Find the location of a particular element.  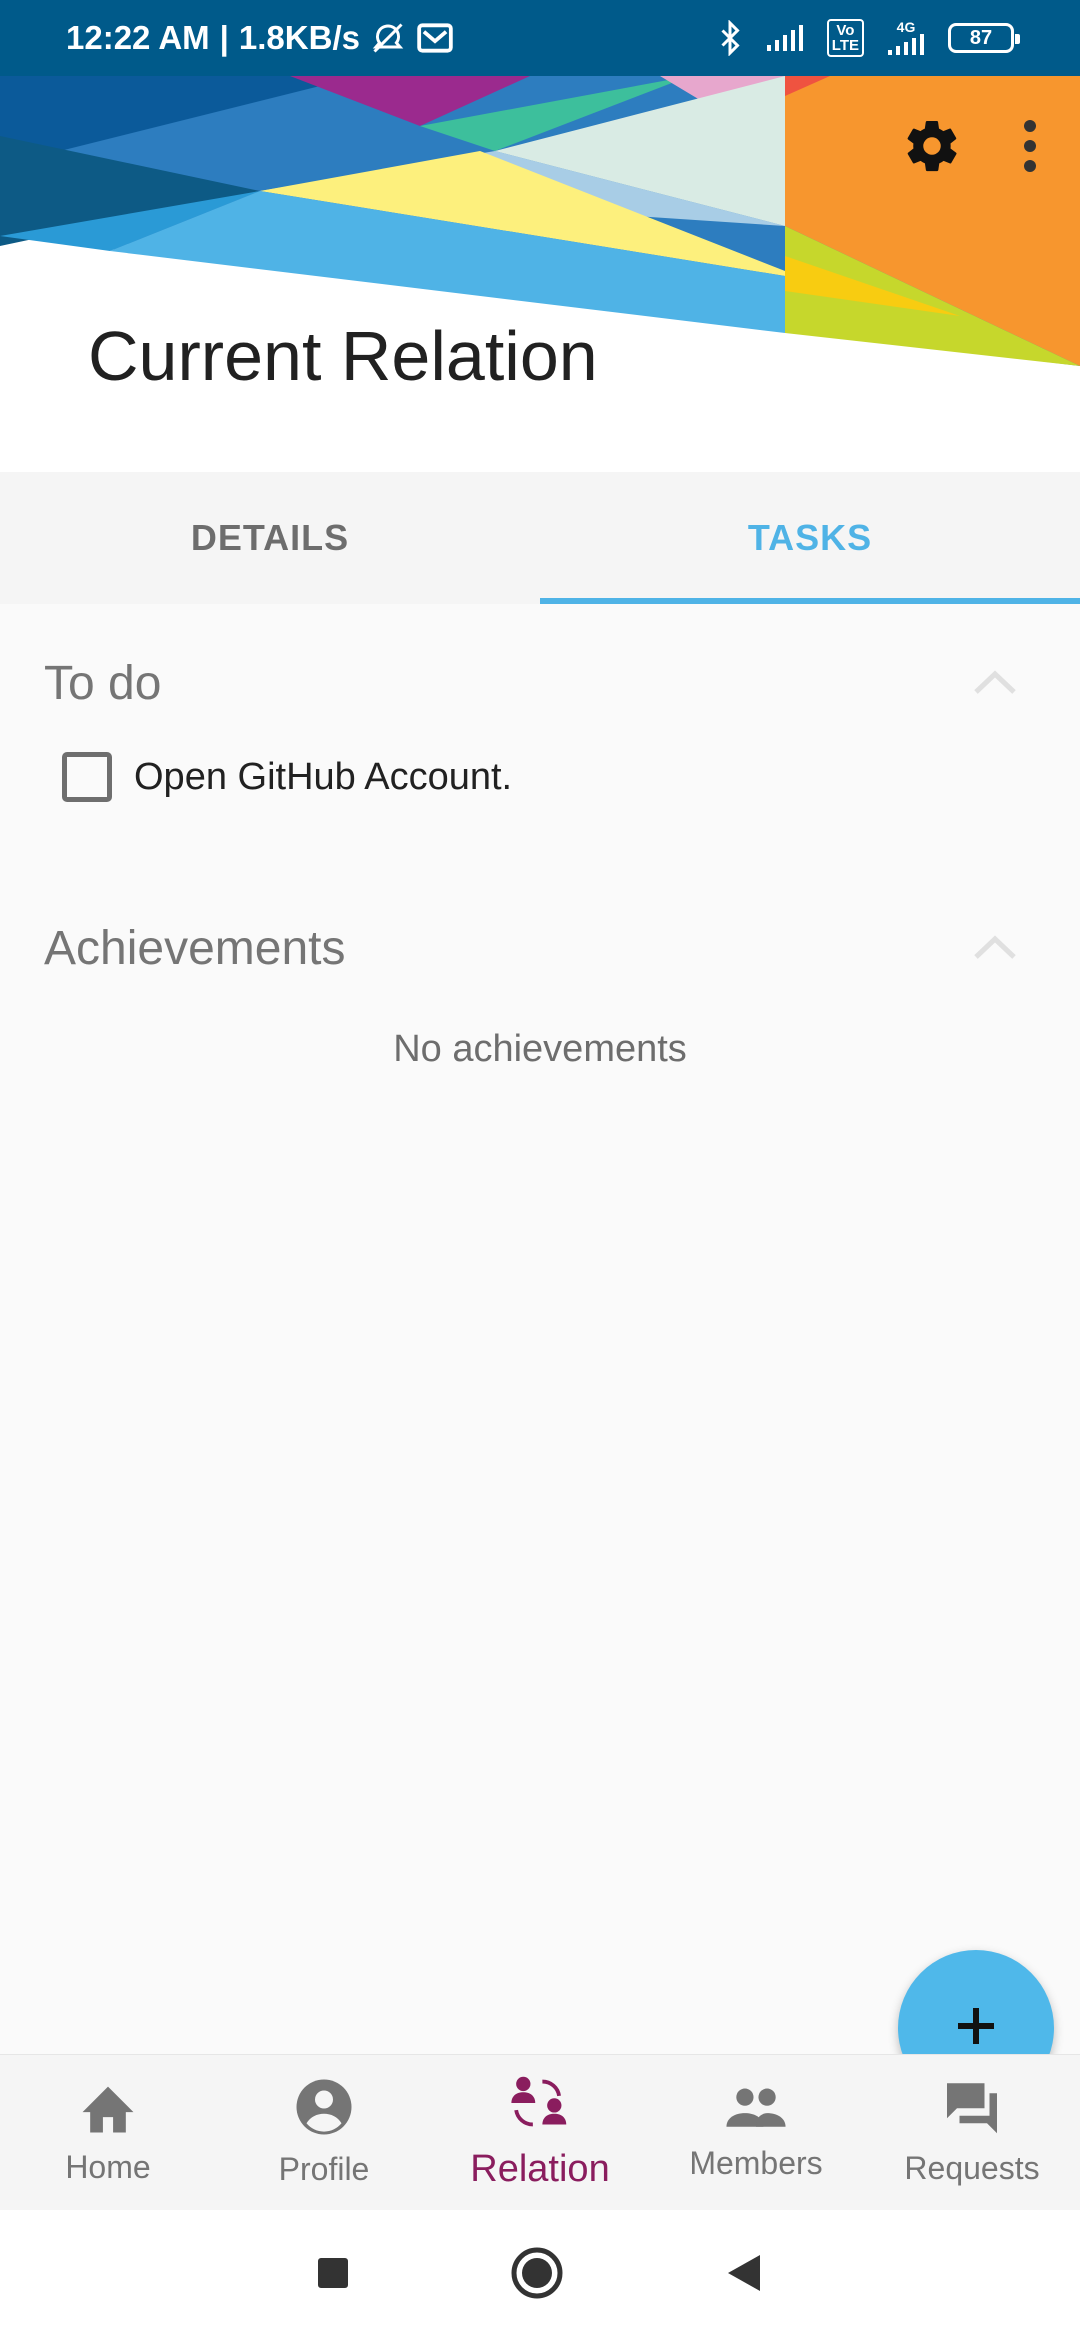

signal-icon is located at coordinates (785, 38).